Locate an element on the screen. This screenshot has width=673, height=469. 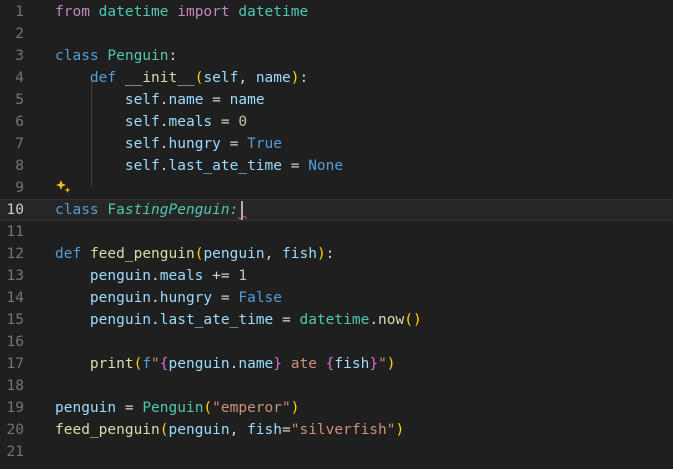
code-line: 18 is located at coordinates (336, 386).